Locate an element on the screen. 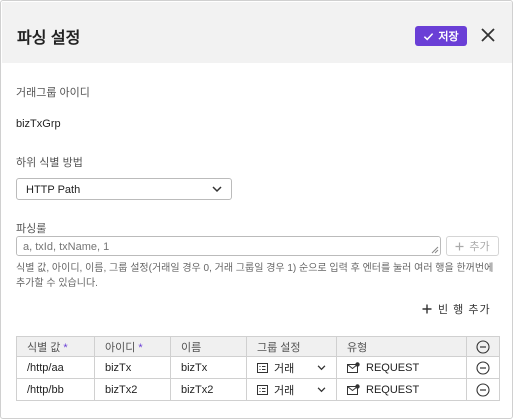 This screenshot has width=513, height=419. row-id-value: /http/bb is located at coordinates (55, 389).